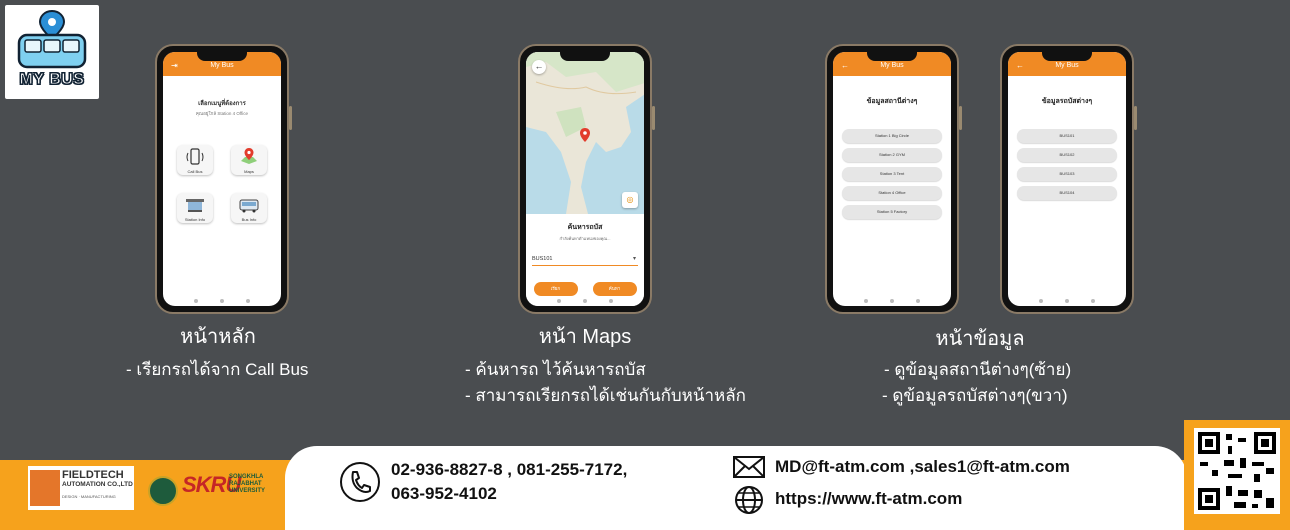 The height and width of the screenshot is (530, 1290). Describe the element at coordinates (509, 494) in the screenshot. I see `phone-line: 063-952-4102` at that location.